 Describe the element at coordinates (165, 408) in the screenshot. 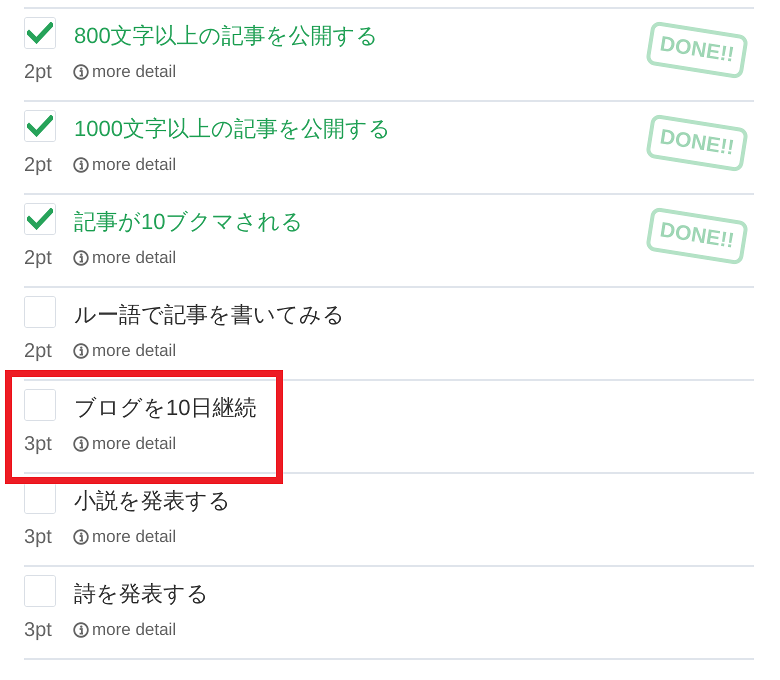

I see `task-title: ブログを10日継続` at that location.